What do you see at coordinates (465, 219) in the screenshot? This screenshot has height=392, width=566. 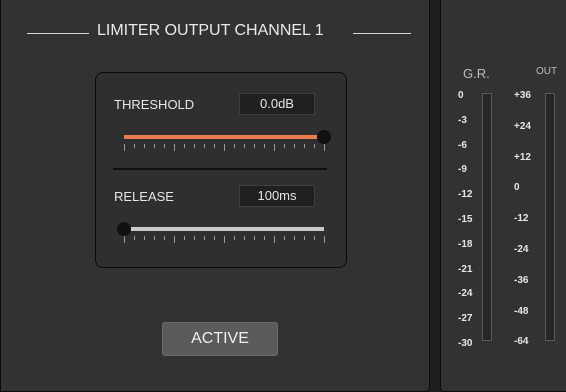 I see `gr-scale-label: -15` at bounding box center [465, 219].